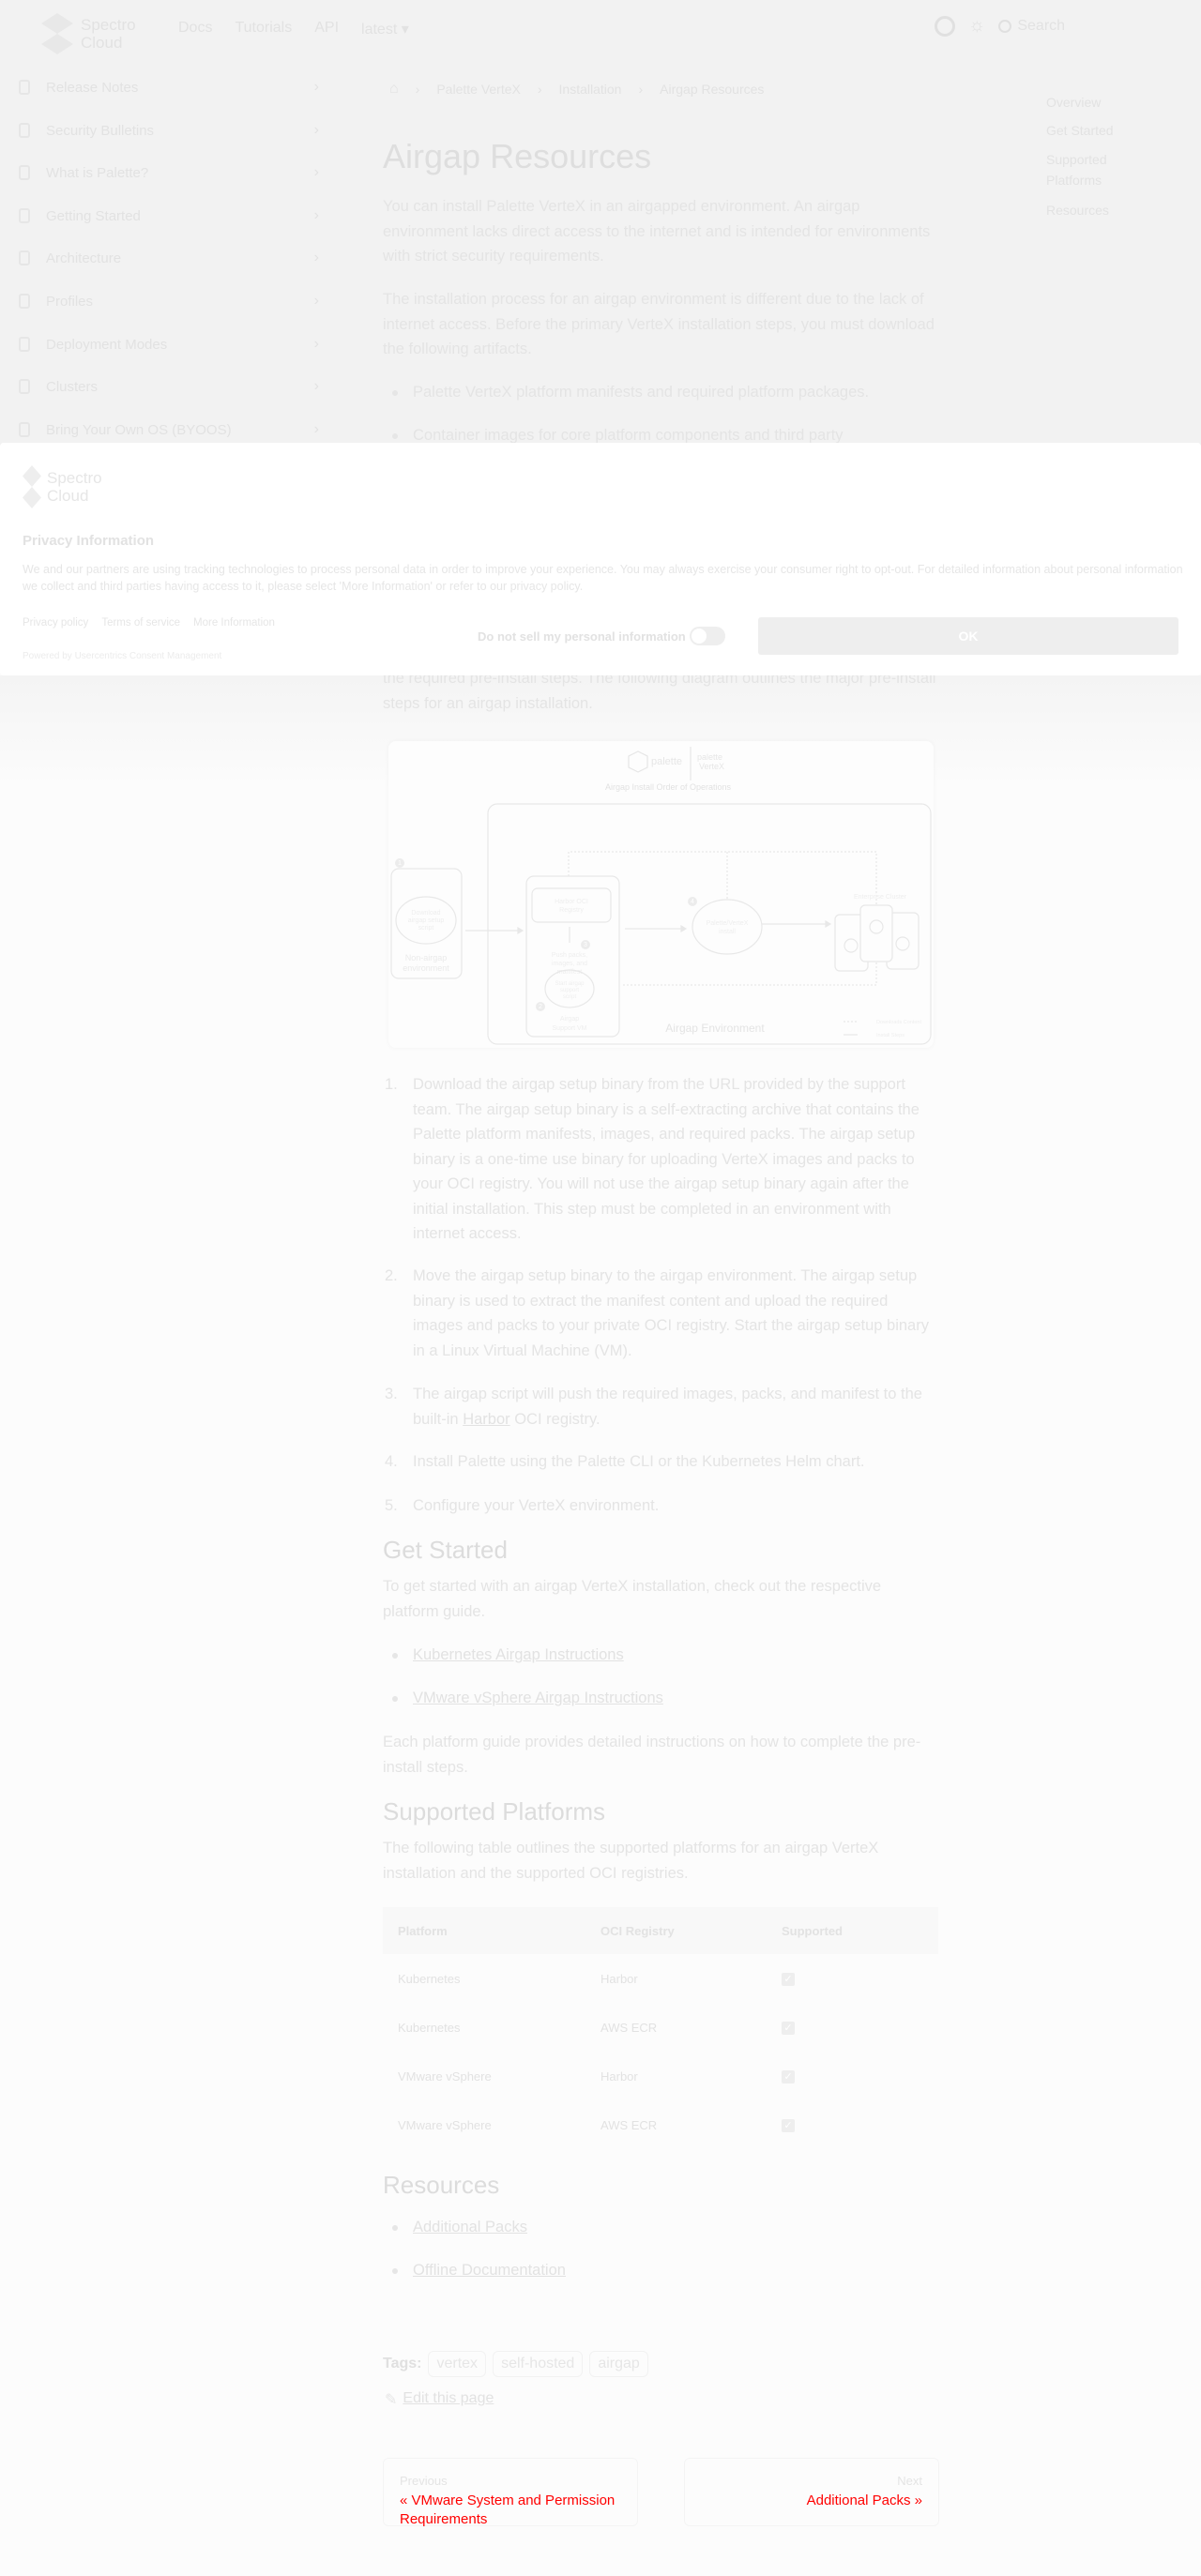  I want to click on toc-resources: Resources, so click(1097, 210).